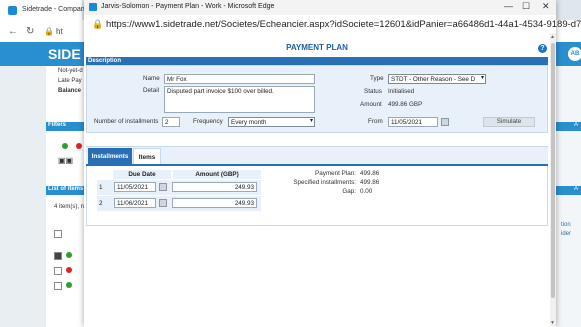 Image resolution: width=581 pixels, height=327 pixels. I want to click on background-tab: Sidetrade - Company, so click(44, 10).